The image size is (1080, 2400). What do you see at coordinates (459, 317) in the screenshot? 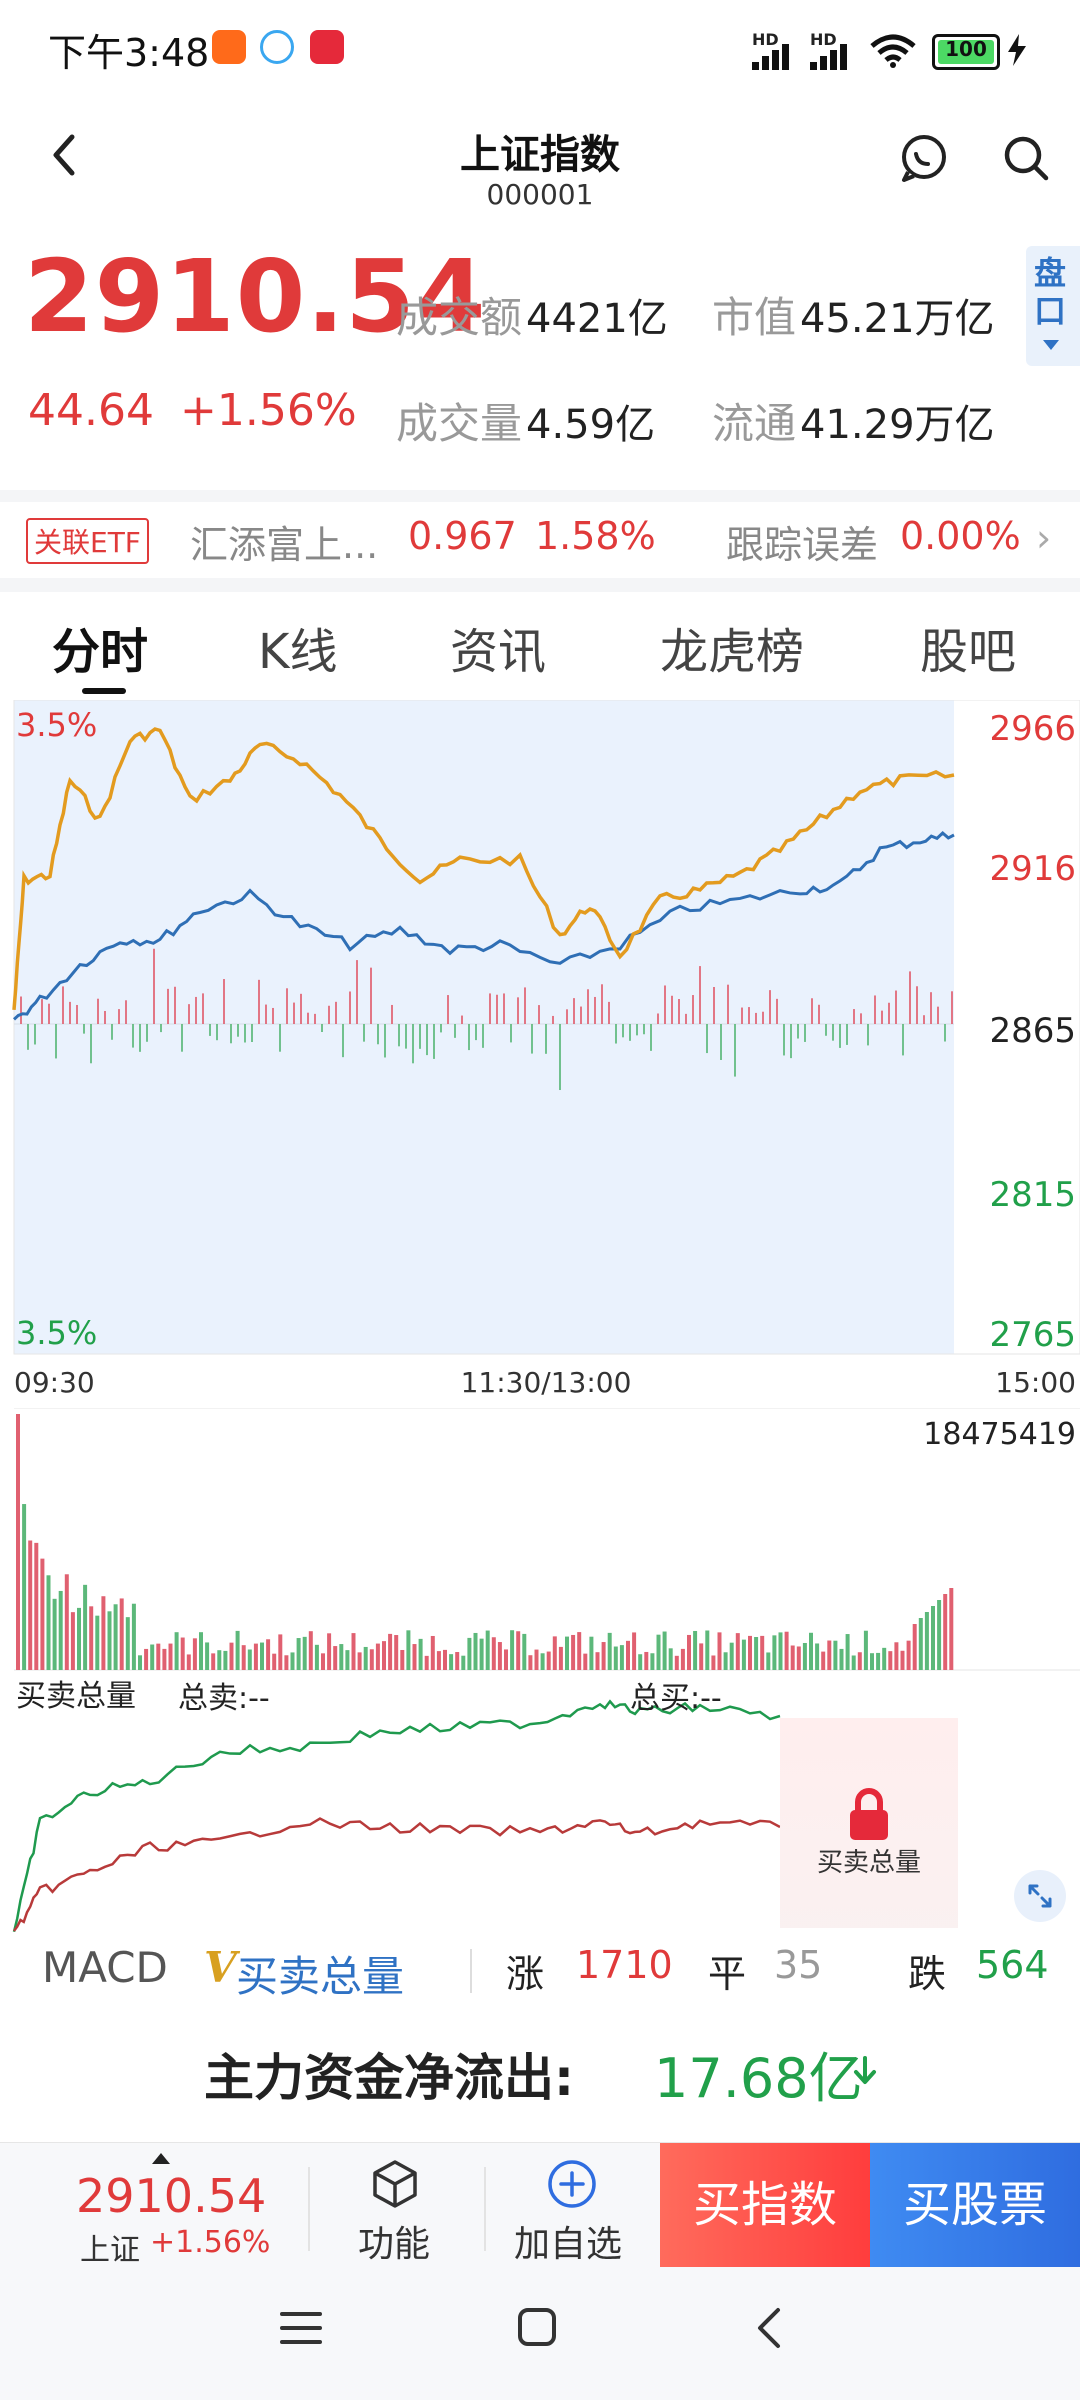
I see `turnover-label: 成交额` at bounding box center [459, 317].